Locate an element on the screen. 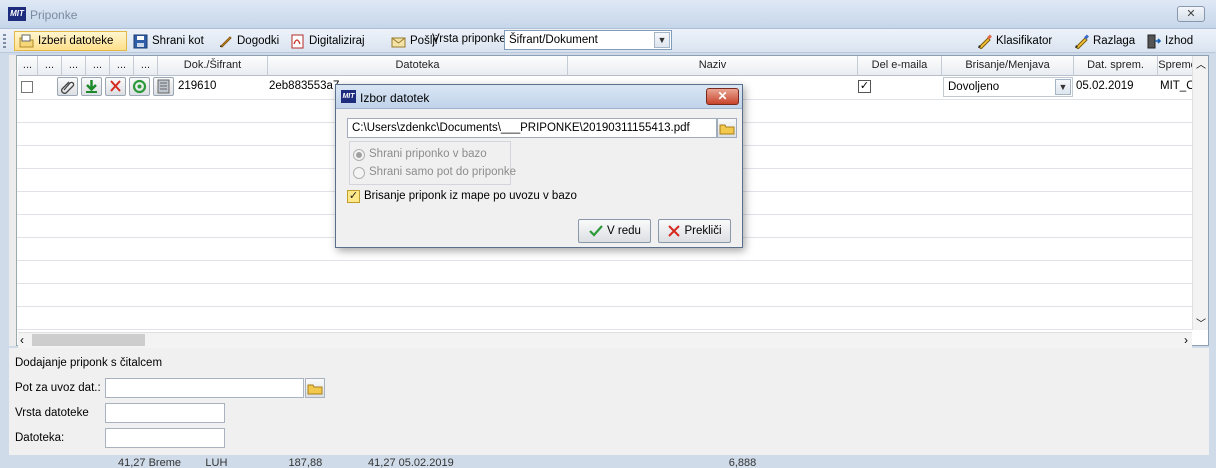  grid-left-gutter is located at coordinates (13, 200).